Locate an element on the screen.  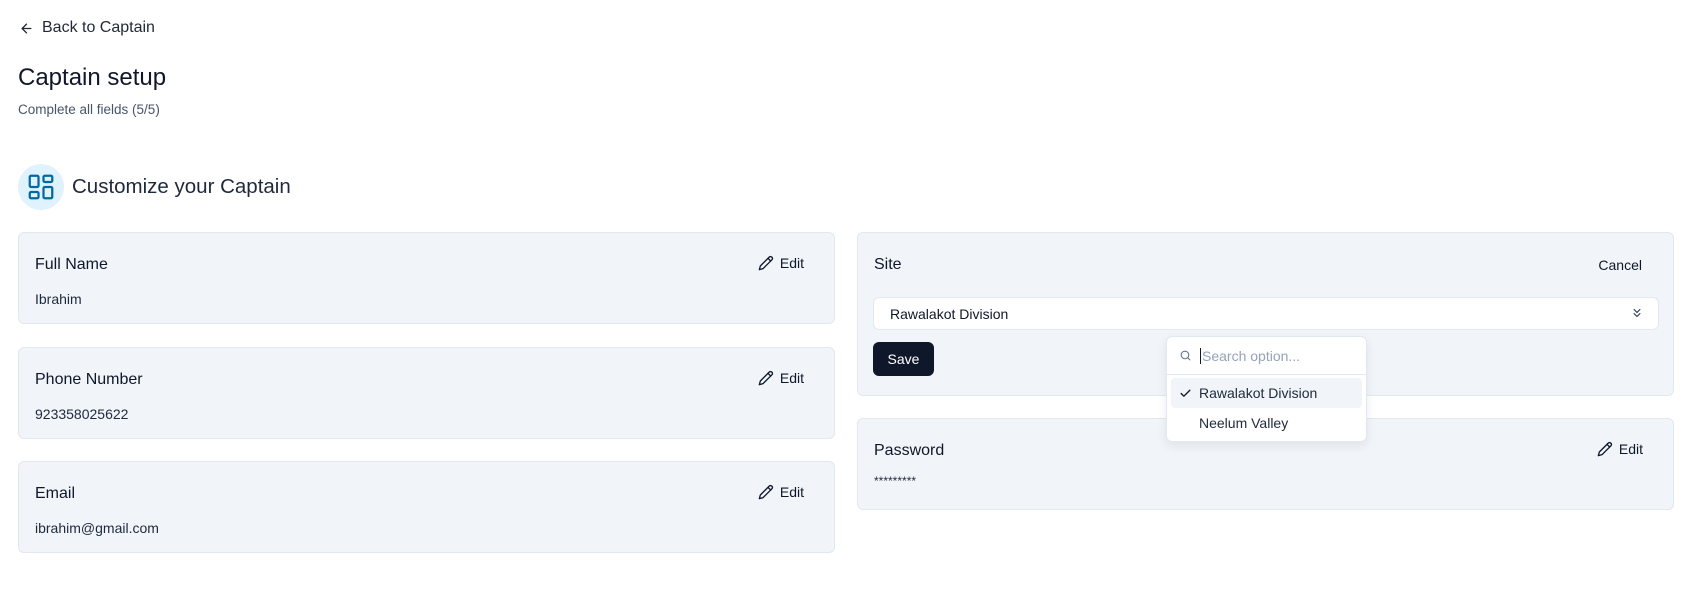
edit-email-button: Edit is located at coordinates (781, 492).